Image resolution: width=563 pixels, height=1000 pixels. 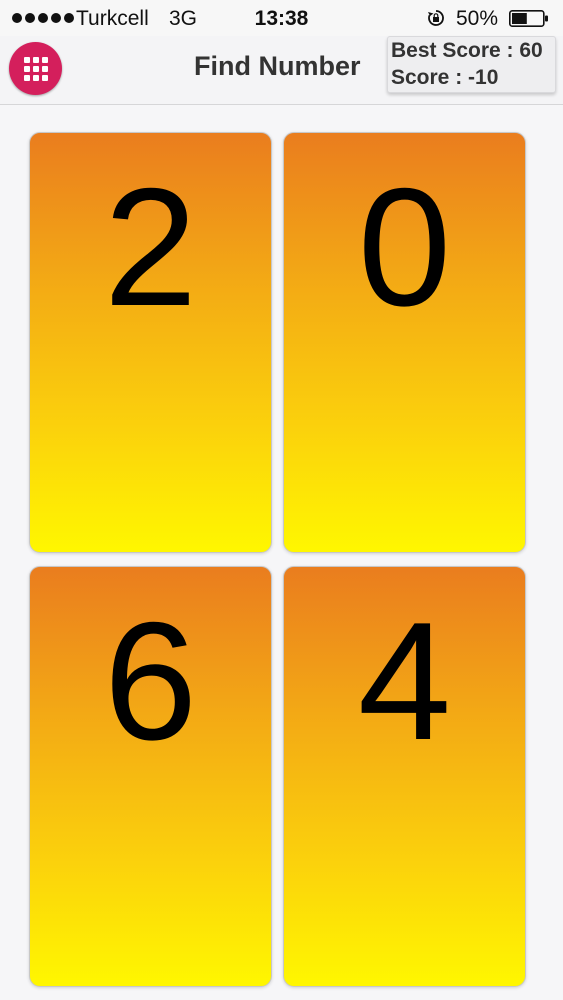 I want to click on menu-button, so click(x=35, y=68).